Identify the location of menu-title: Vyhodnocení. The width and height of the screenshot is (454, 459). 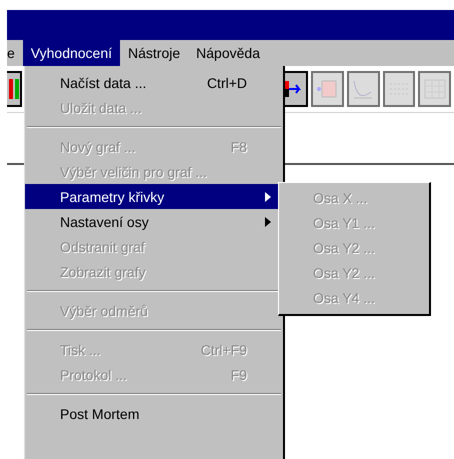
(71, 53).